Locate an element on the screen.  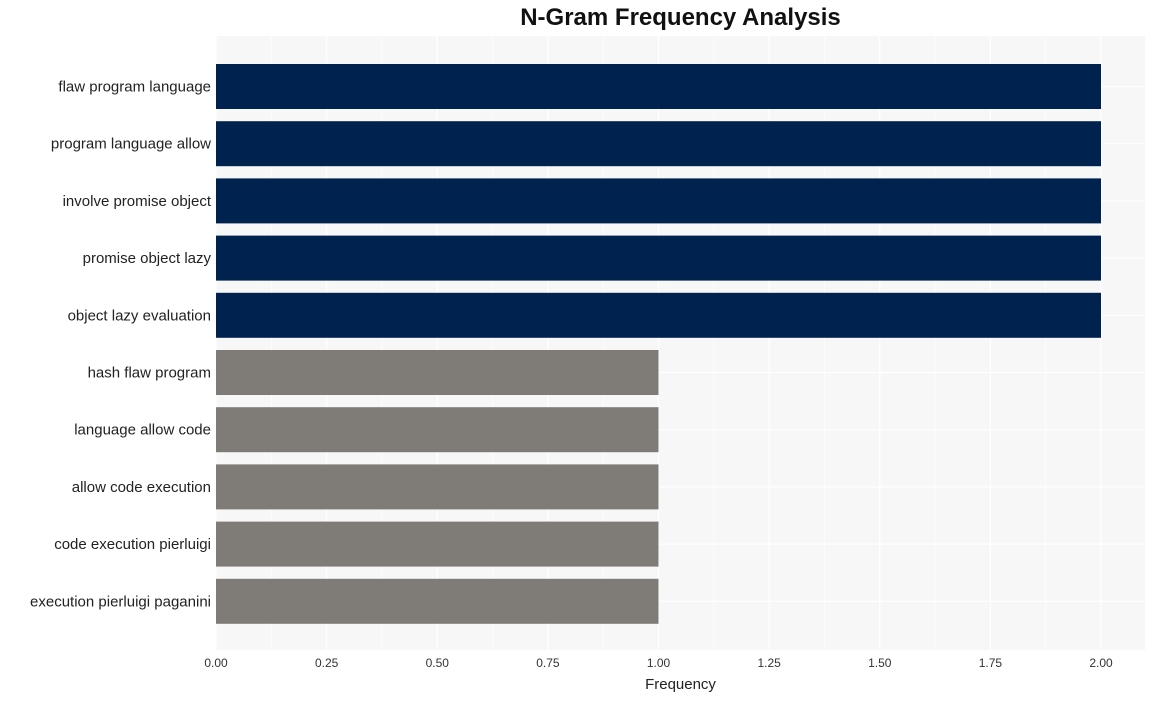
y-tick-label: object lazy evaluation is located at coordinates (139, 315).